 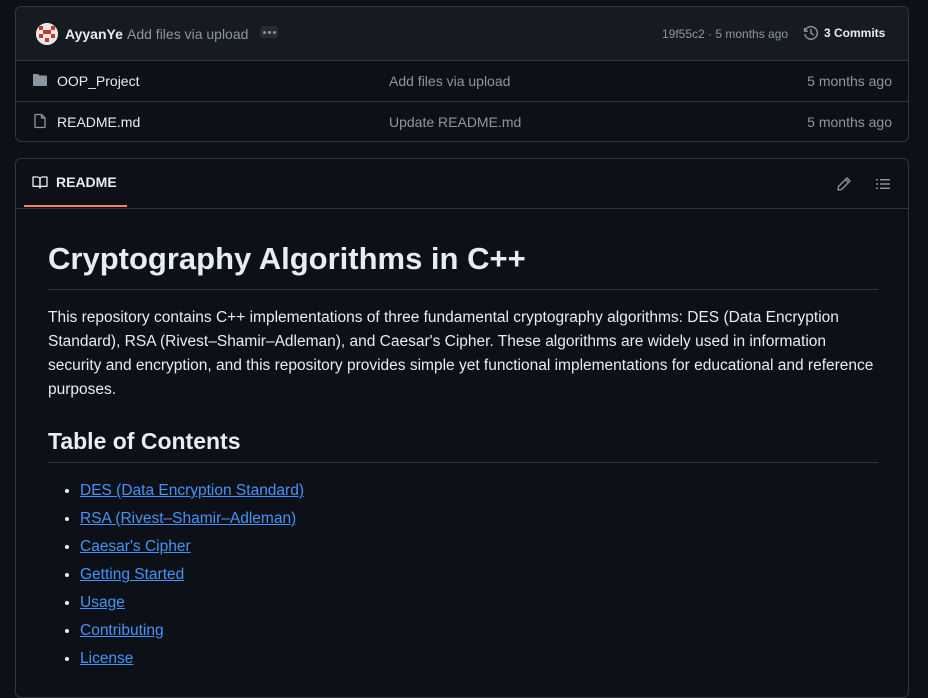 I want to click on file-name: README.md, so click(x=98, y=122).